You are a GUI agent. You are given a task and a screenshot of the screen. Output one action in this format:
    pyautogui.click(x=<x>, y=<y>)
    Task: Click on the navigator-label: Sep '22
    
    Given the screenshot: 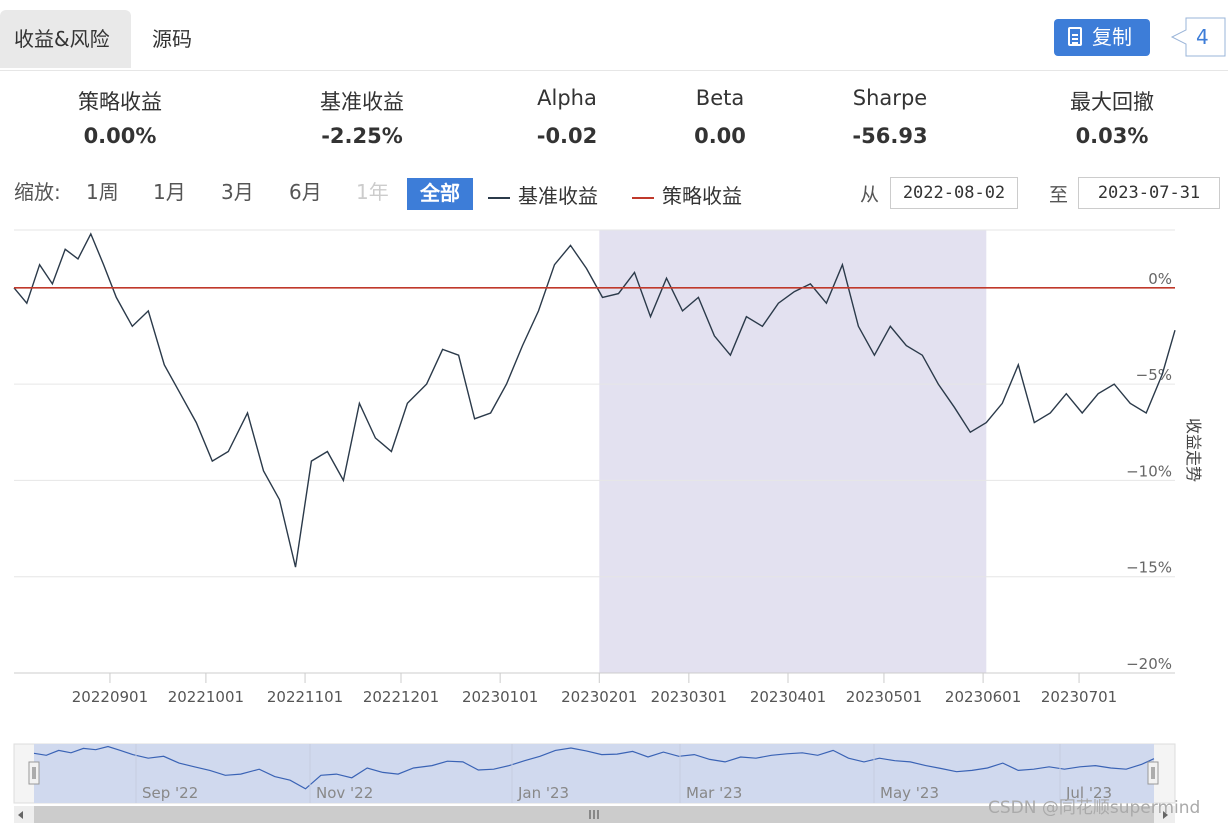 What is the action you would take?
    pyautogui.click(x=170, y=793)
    